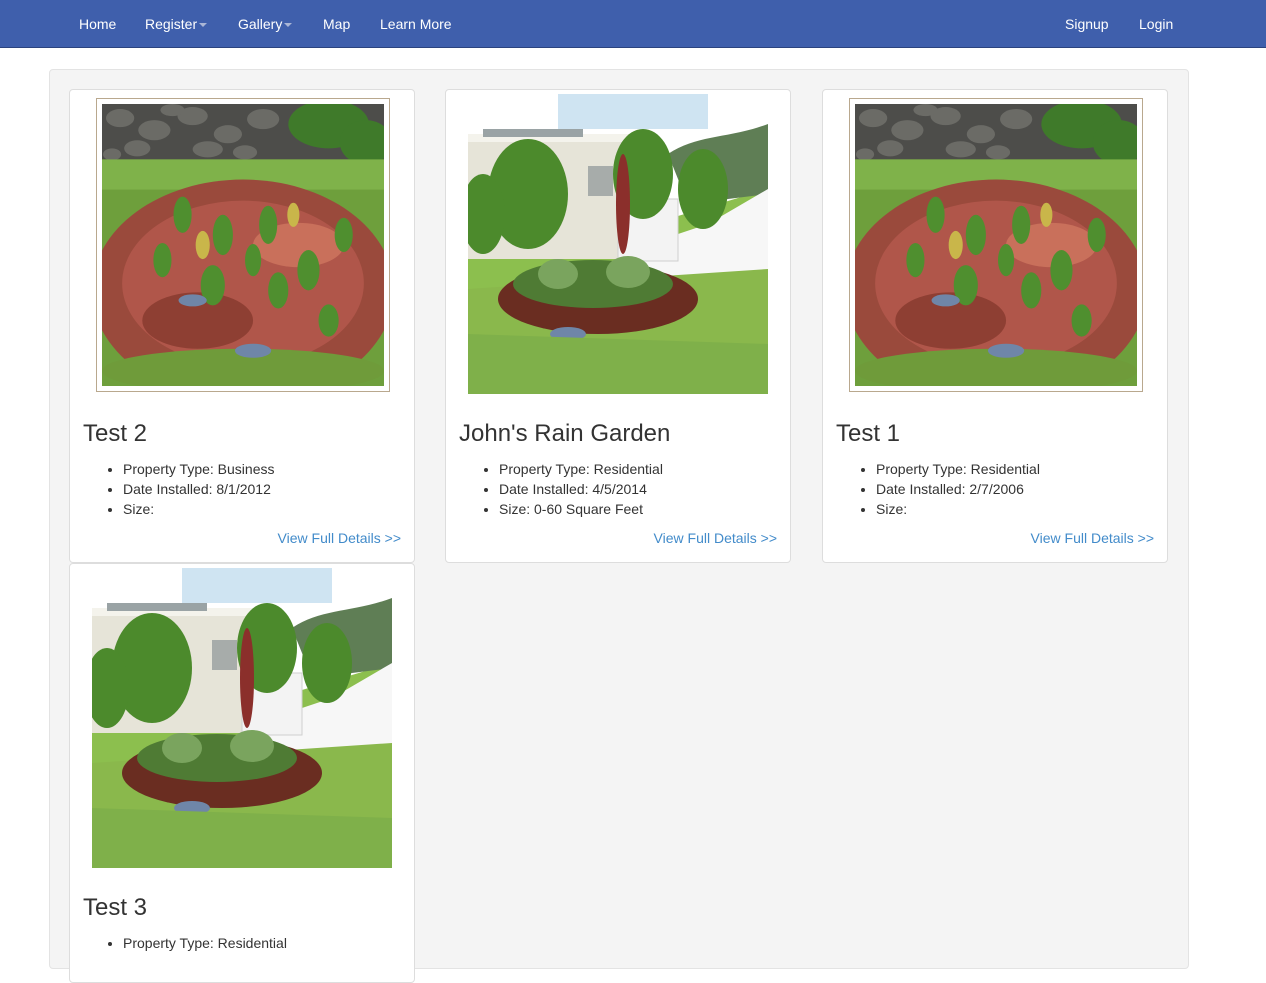 Image resolution: width=1266 pixels, height=983 pixels. I want to click on gallery-card: Test 3 Property Type: Residential, so click(242, 773).